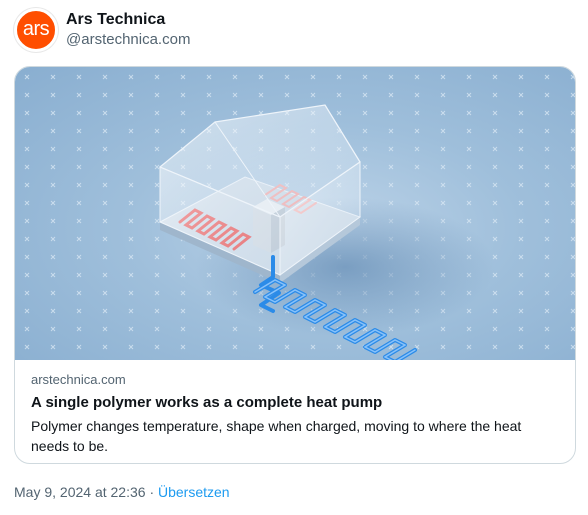  I want to click on translate-link: Übersetzen, so click(194, 492).